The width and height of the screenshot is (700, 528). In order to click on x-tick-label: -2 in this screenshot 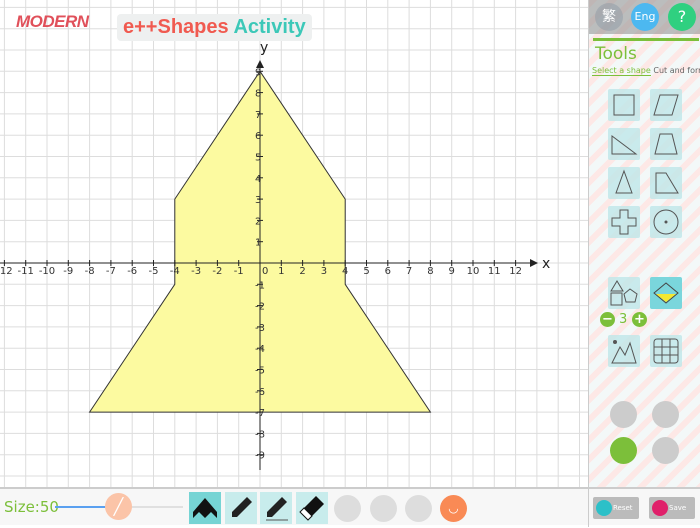, I will do `click(217, 271)`.